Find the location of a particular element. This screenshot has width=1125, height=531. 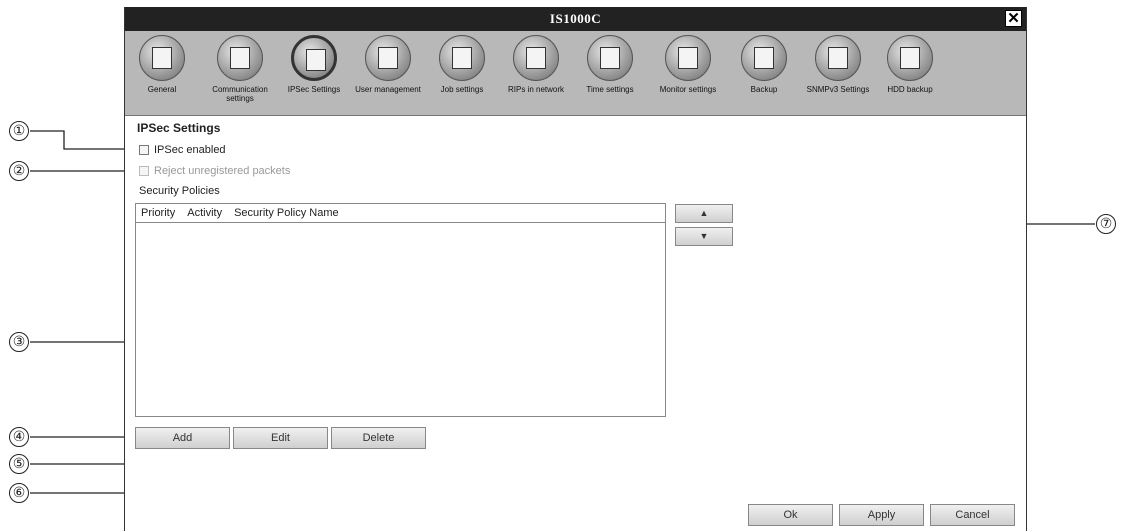

tool-ipsec-settings: IPSec Settings is located at coordinates (314, 64).